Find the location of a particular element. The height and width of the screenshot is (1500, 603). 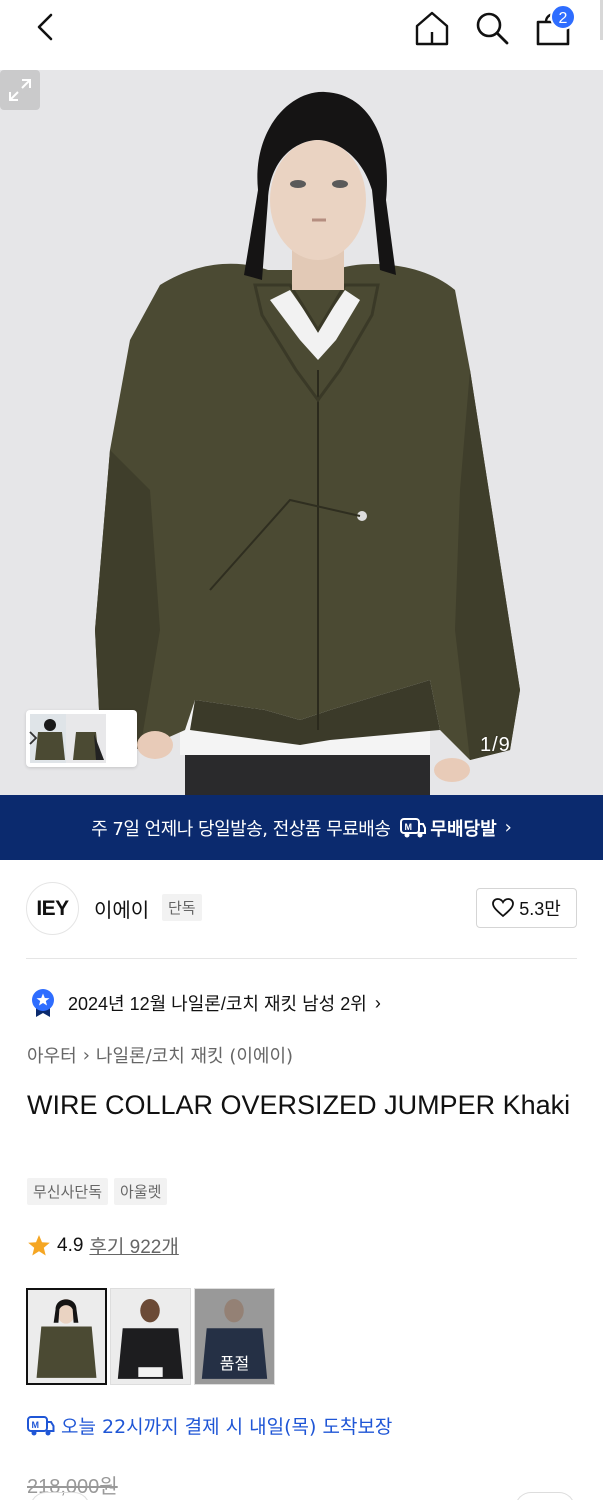

variant-navy: 품절 is located at coordinates (234, 1336).